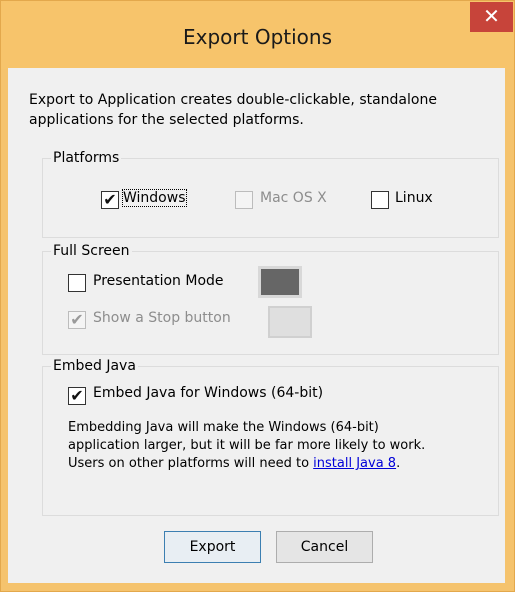 The width and height of the screenshot is (515, 592). I want to click on cancel-button: Cancel, so click(324, 547).